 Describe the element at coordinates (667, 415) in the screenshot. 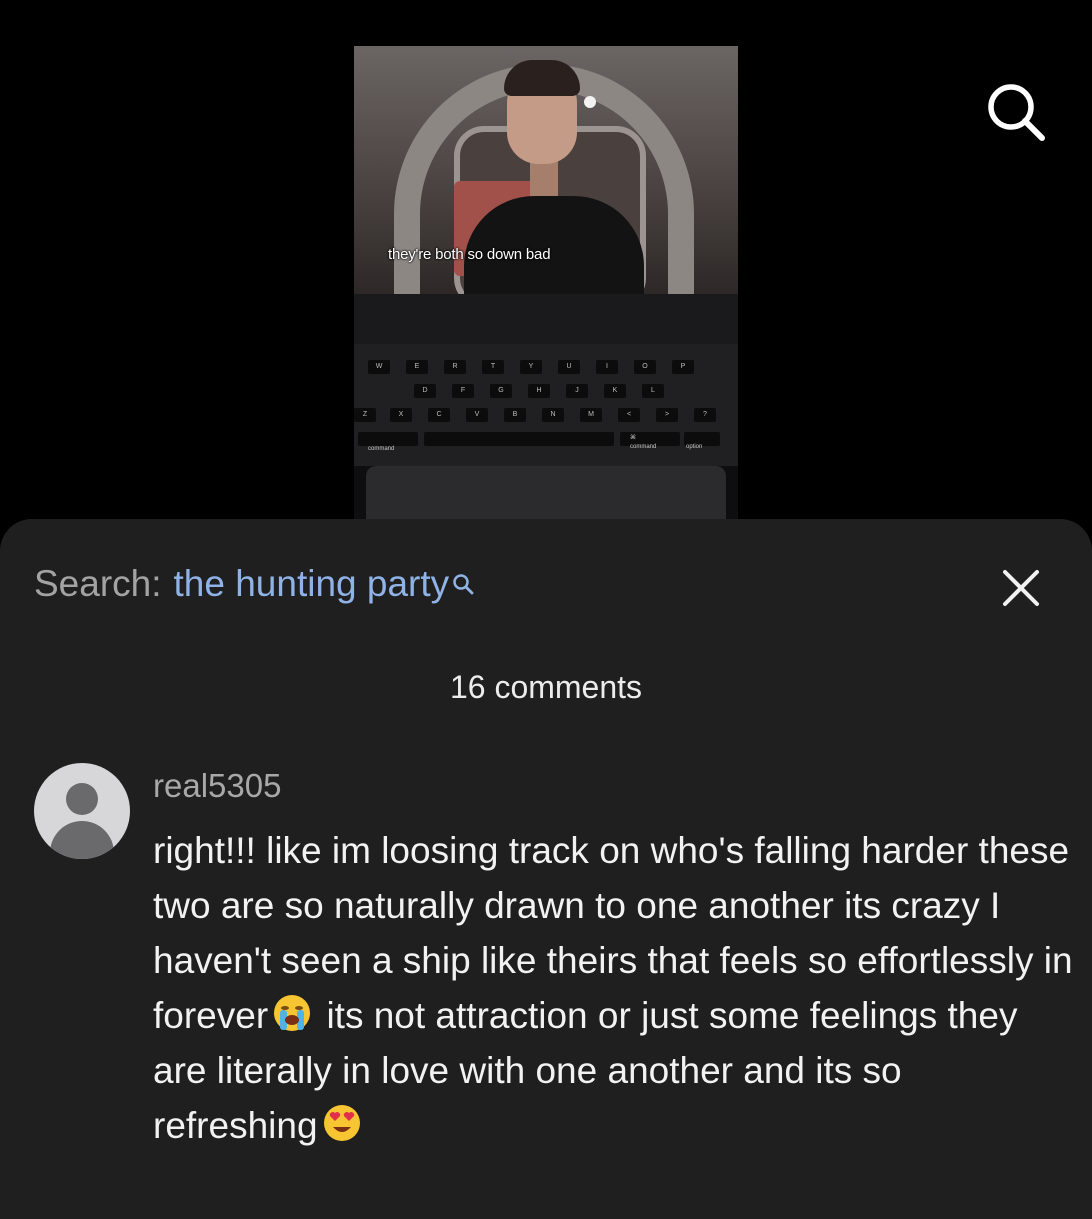

I see `key: >` at that location.